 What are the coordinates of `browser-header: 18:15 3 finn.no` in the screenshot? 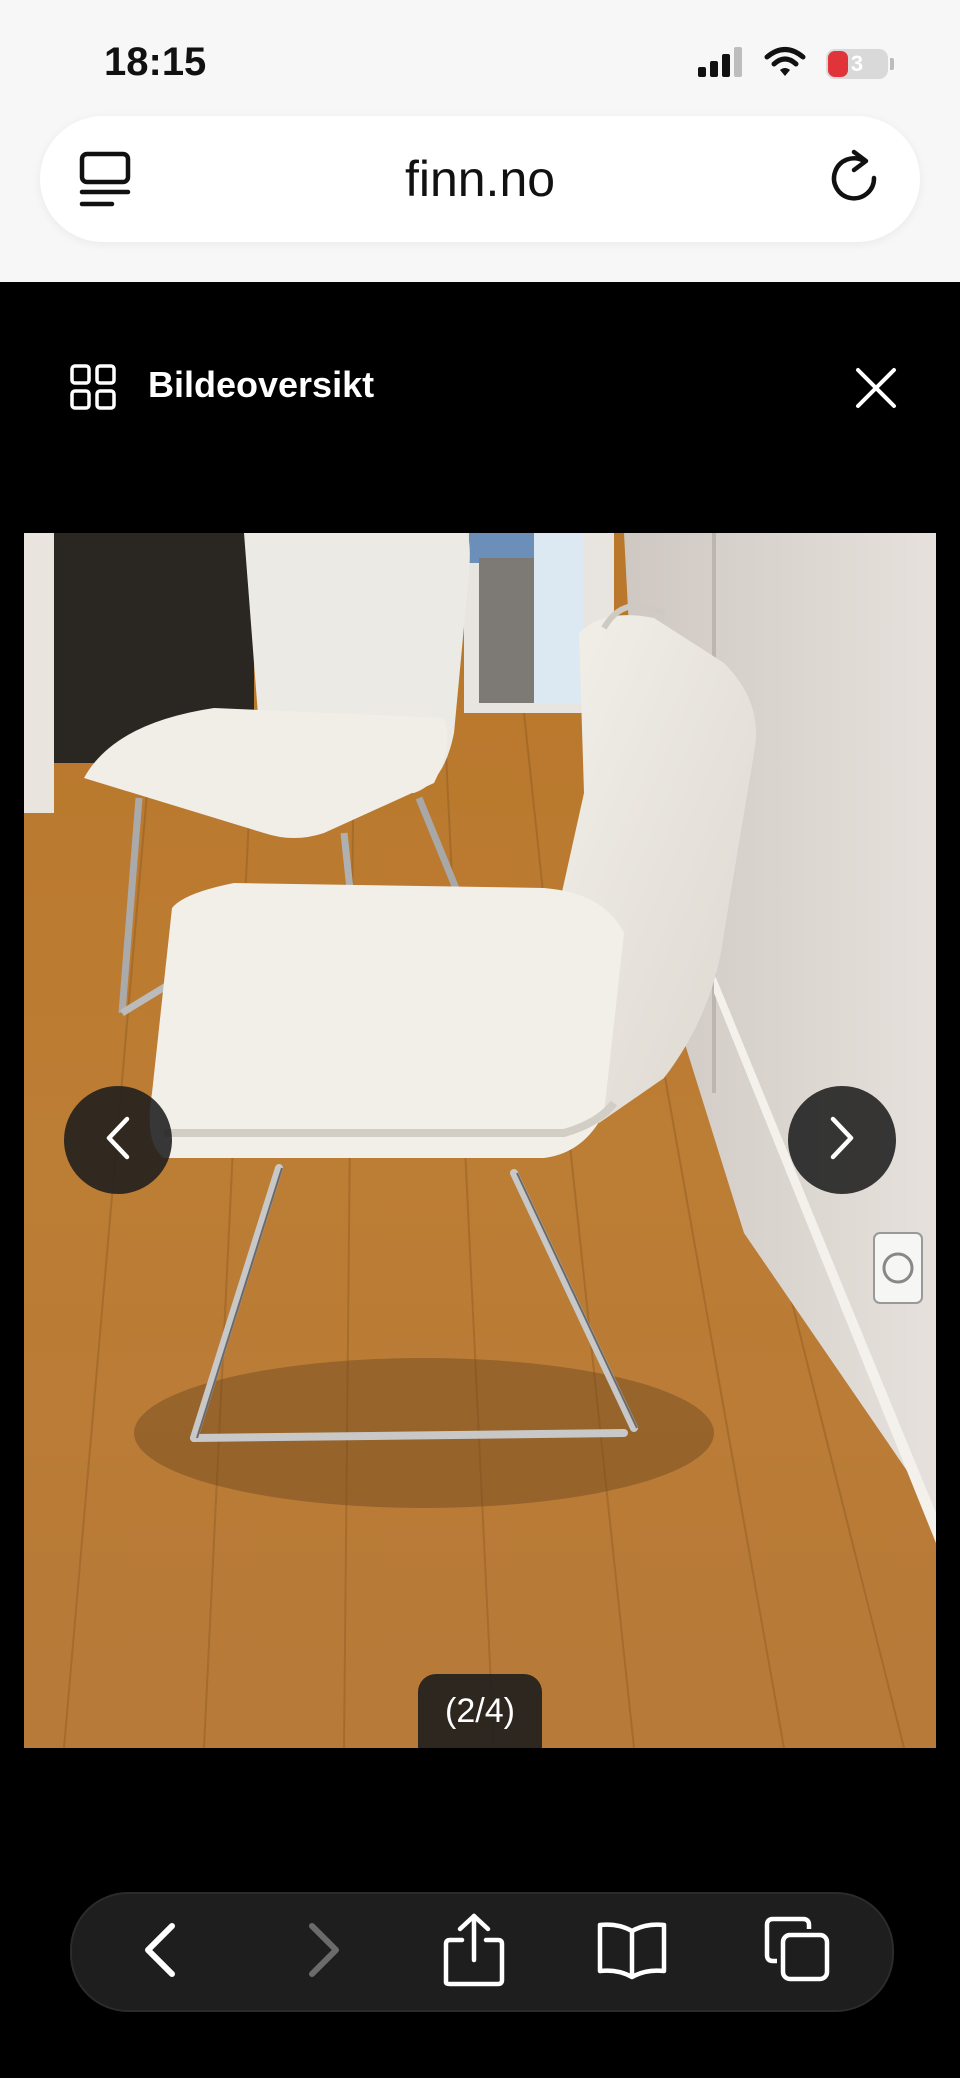 It's located at (480, 141).